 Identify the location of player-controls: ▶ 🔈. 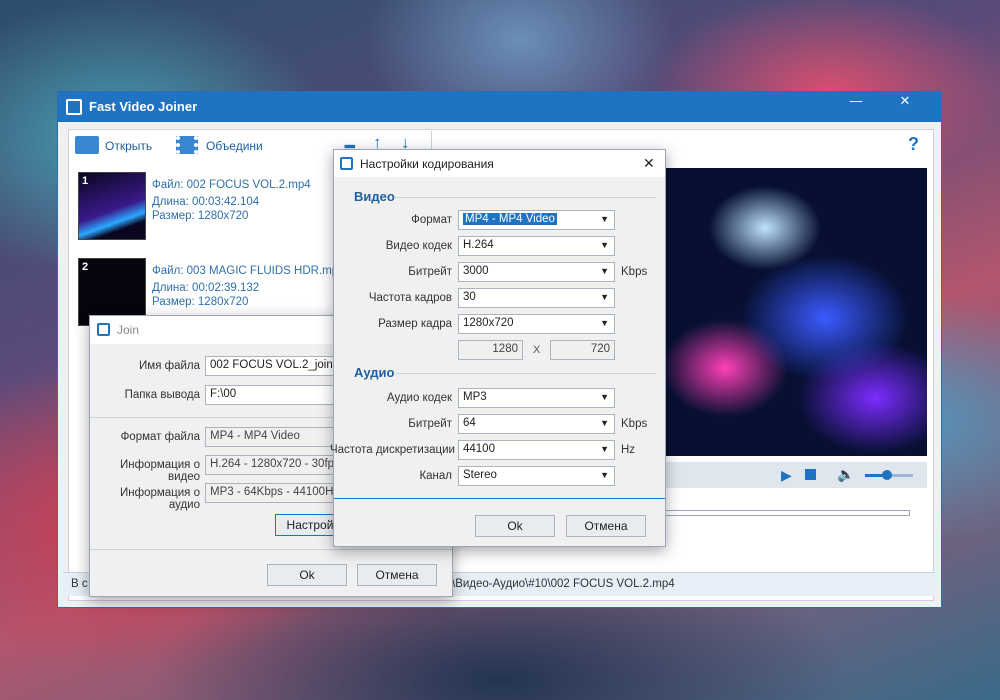
(796, 475).